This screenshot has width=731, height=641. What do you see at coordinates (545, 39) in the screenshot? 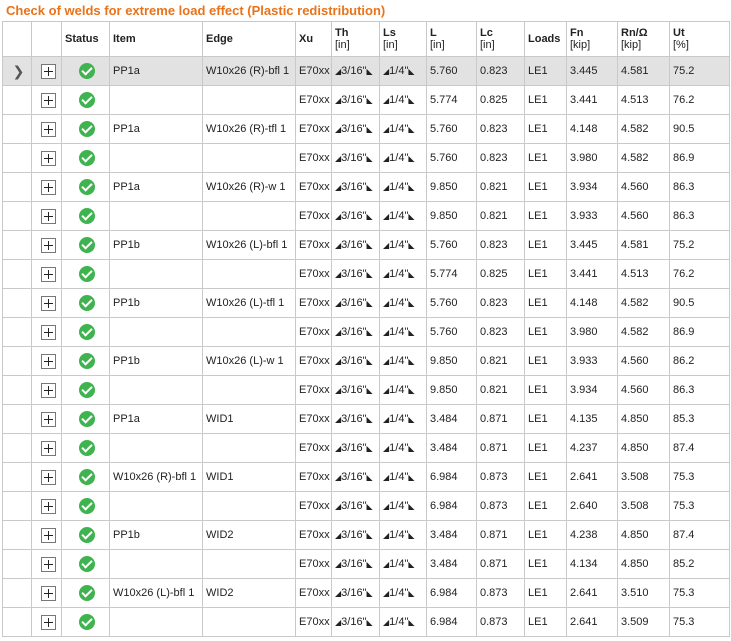
I see `col-header-loads: Loads` at bounding box center [545, 39].